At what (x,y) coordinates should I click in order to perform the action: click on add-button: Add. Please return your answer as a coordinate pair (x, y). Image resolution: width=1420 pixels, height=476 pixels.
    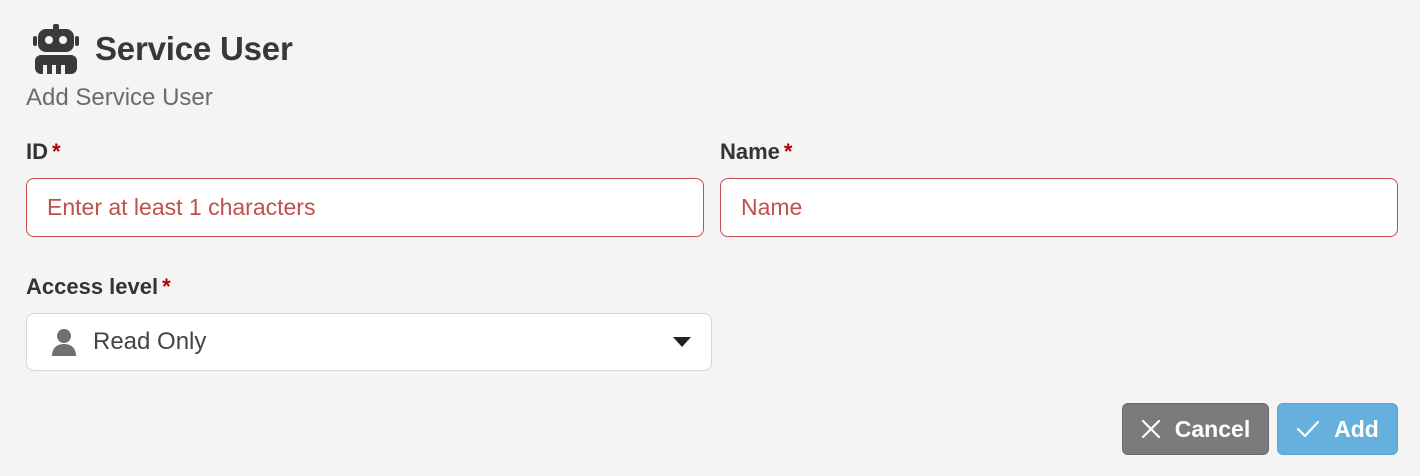
    Looking at the image, I should click on (1337, 429).